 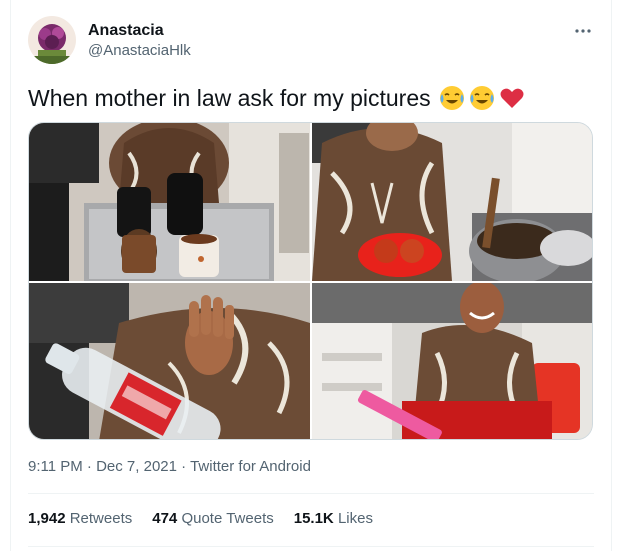 I want to click on tweet-text-row: When mother in law ask for my pictures, so click(x=276, y=98).